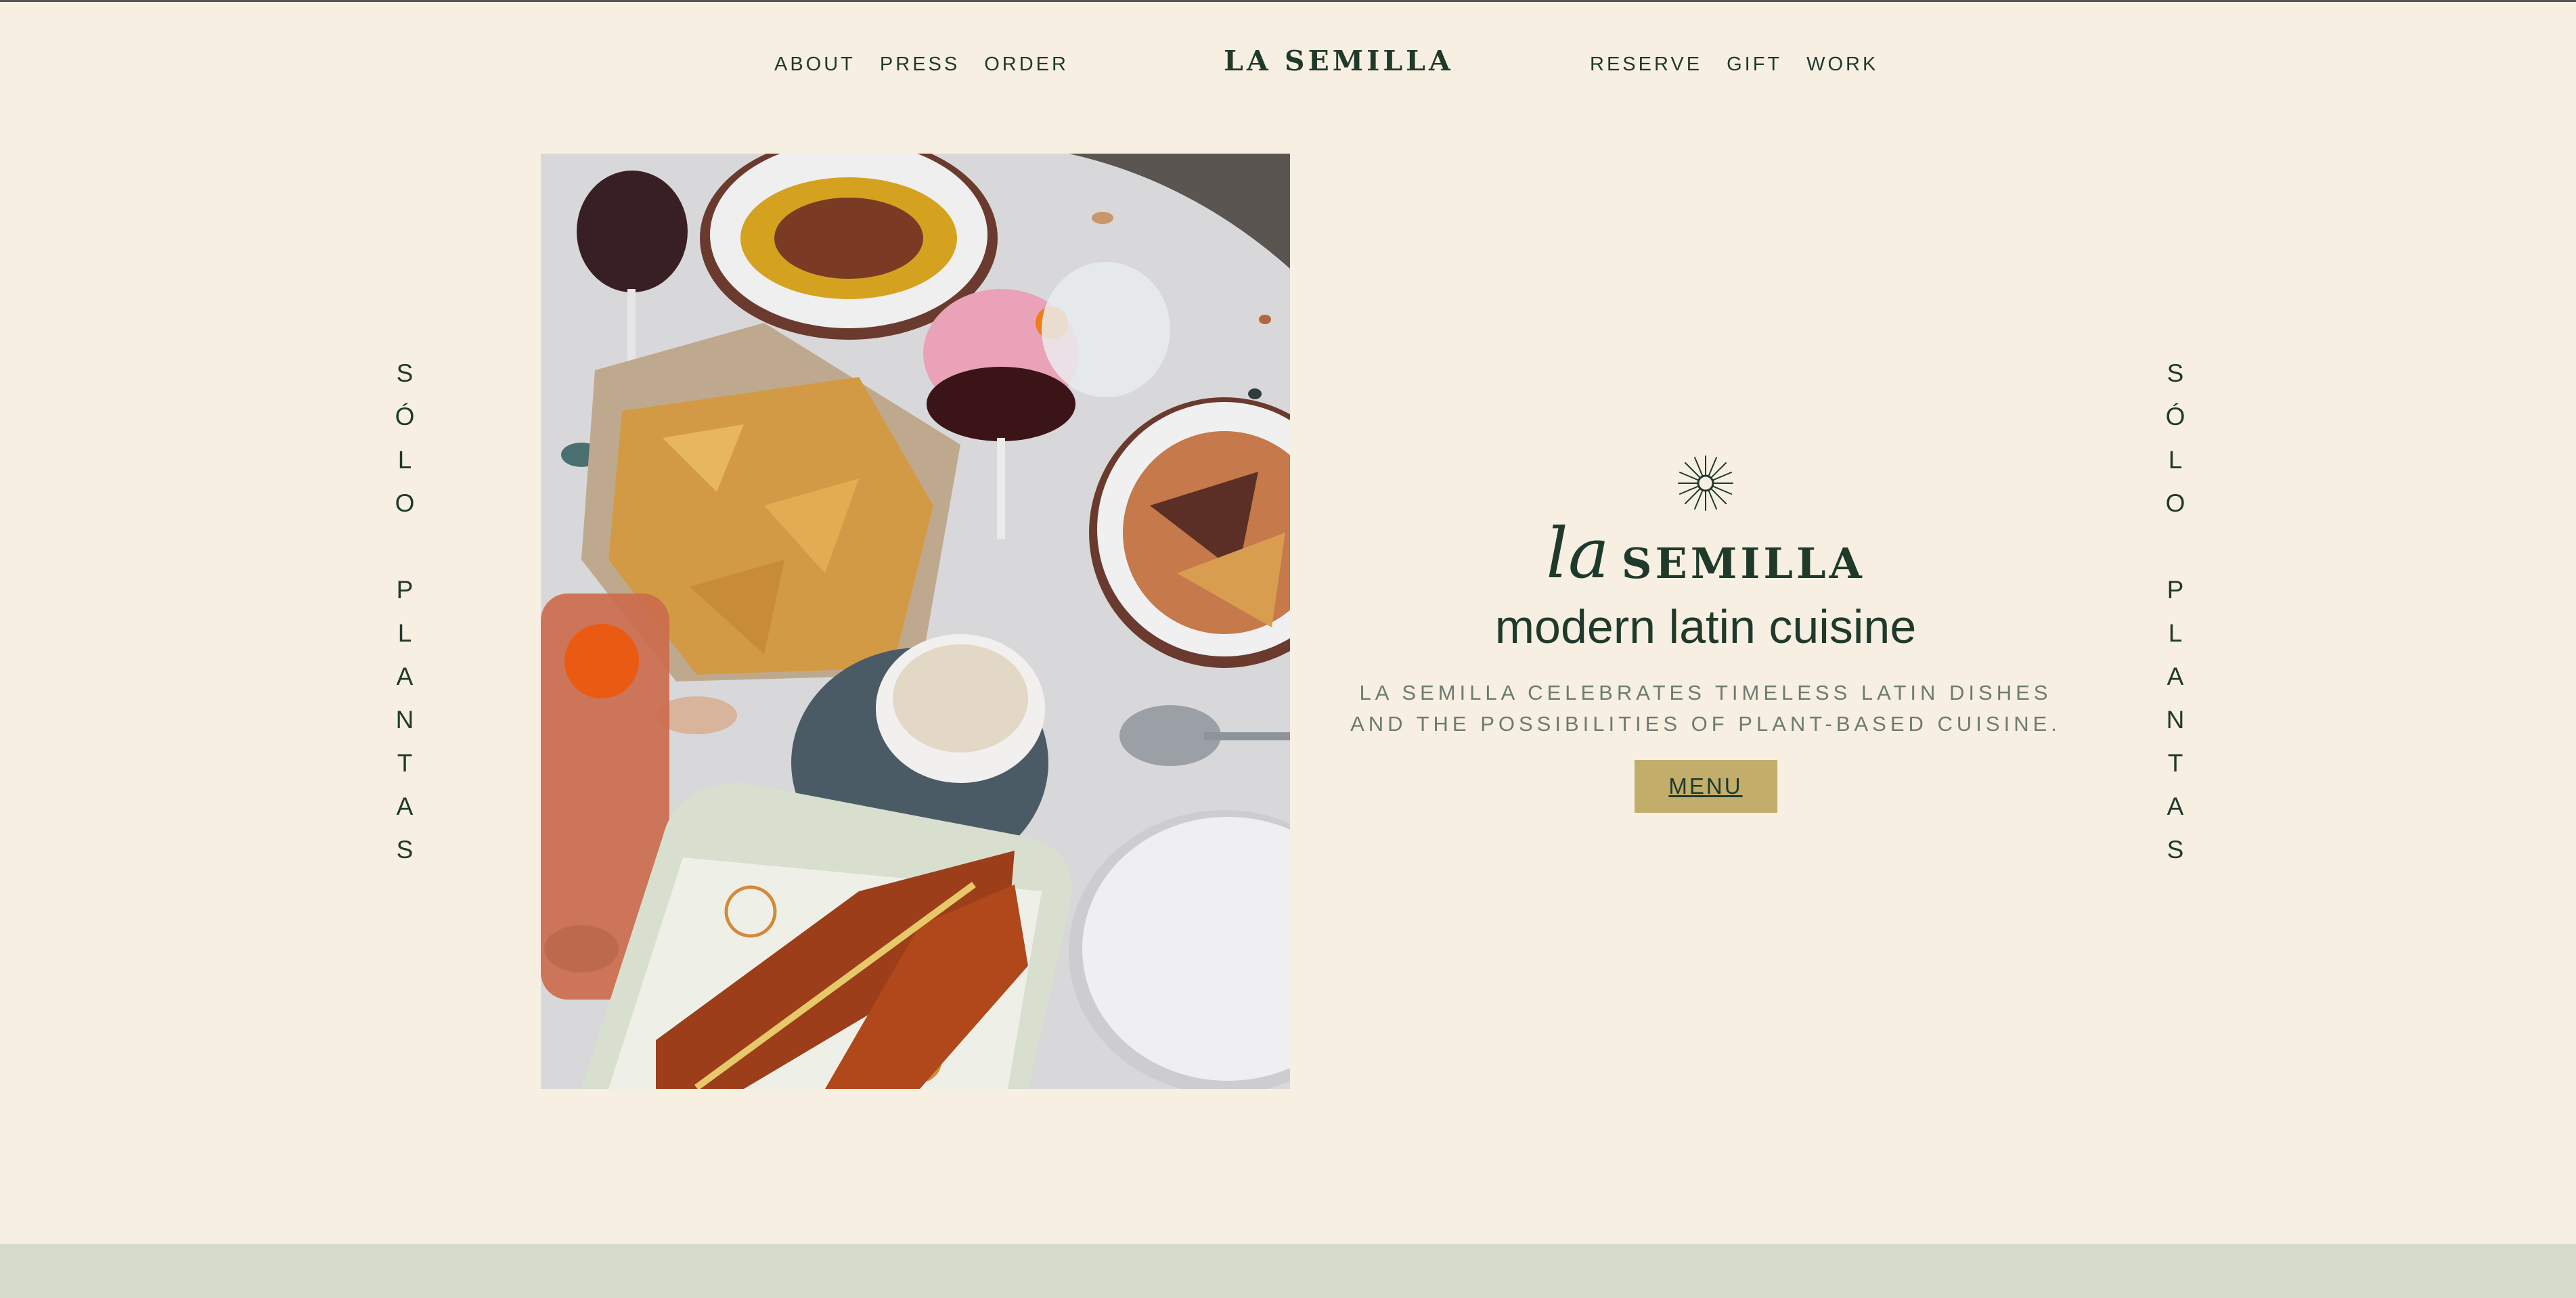 The image size is (2576, 1298). What do you see at coordinates (1754, 64) in the screenshot?
I see `nav-link-gift: GIFT` at bounding box center [1754, 64].